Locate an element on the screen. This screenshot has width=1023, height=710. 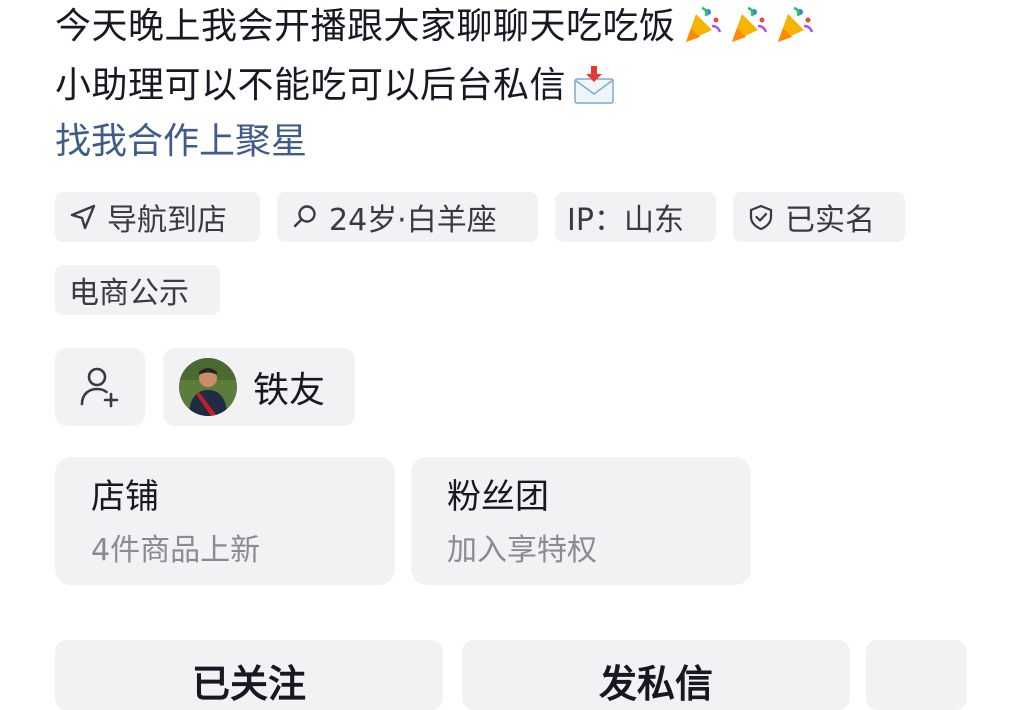
bio-line-2: 小助理可以不能吃可以后台私信 is located at coordinates (335, 86).